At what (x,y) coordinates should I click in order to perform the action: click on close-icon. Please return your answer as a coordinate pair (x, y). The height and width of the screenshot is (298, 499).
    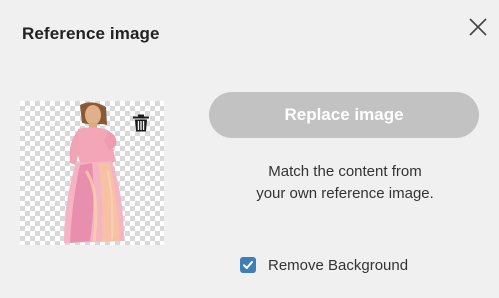
    Looking at the image, I should click on (478, 27).